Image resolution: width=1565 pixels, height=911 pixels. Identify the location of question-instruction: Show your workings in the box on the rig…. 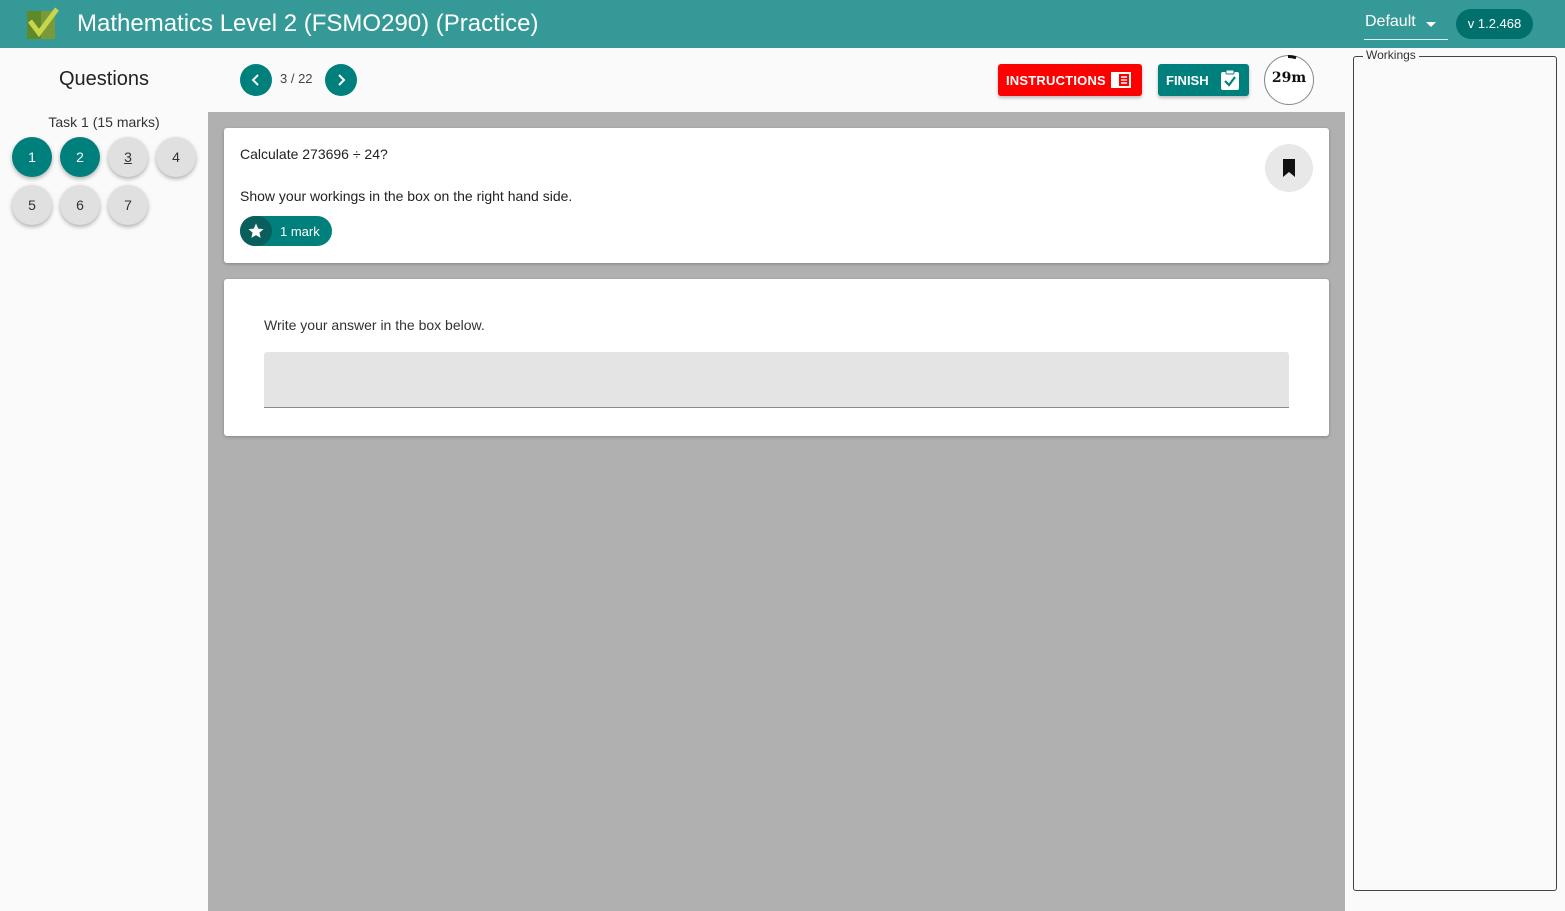
(406, 196).